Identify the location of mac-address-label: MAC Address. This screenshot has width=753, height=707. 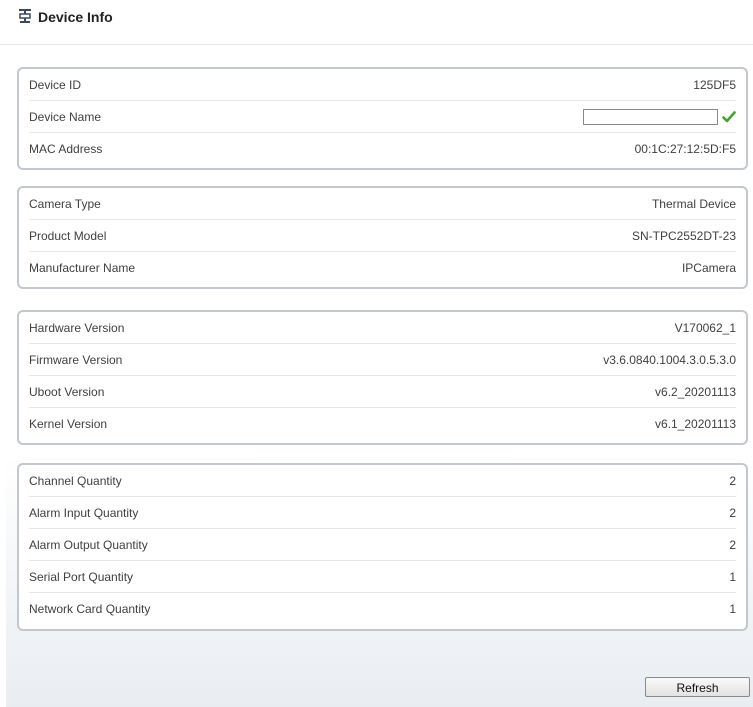
(66, 149).